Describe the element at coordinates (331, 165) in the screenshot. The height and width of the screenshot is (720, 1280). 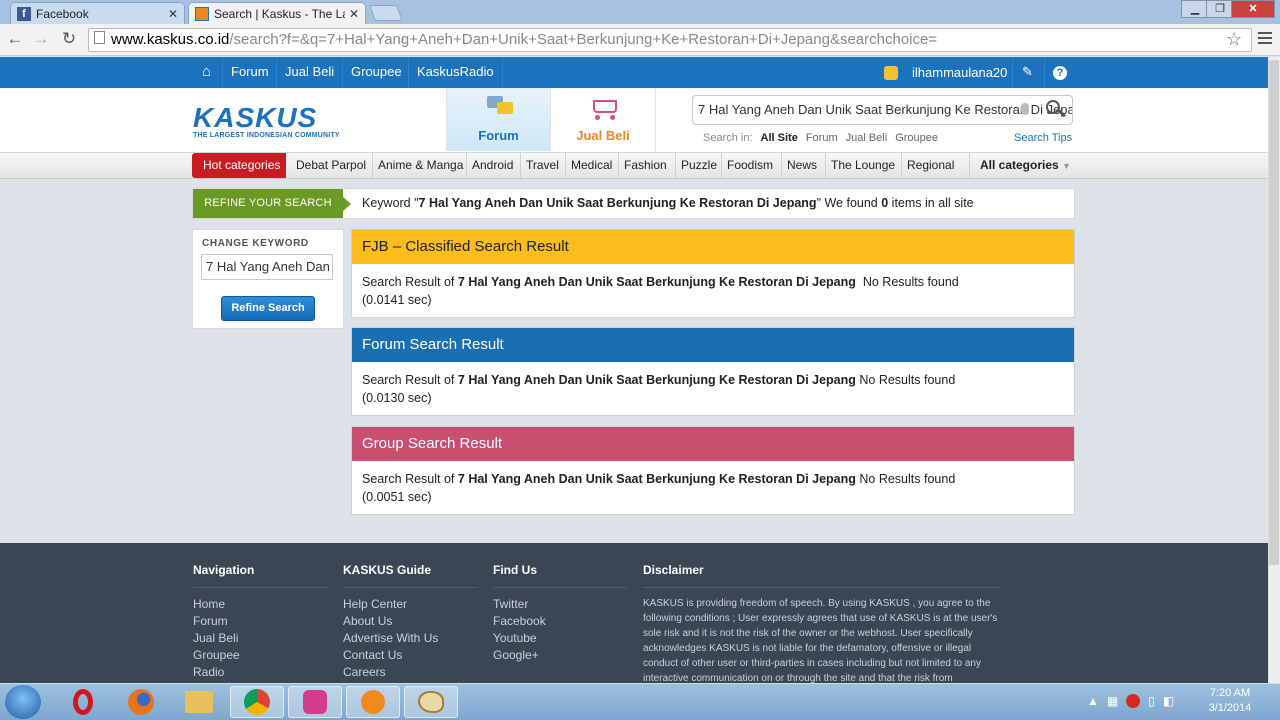
I see `category-item: Debat Parpol` at that location.